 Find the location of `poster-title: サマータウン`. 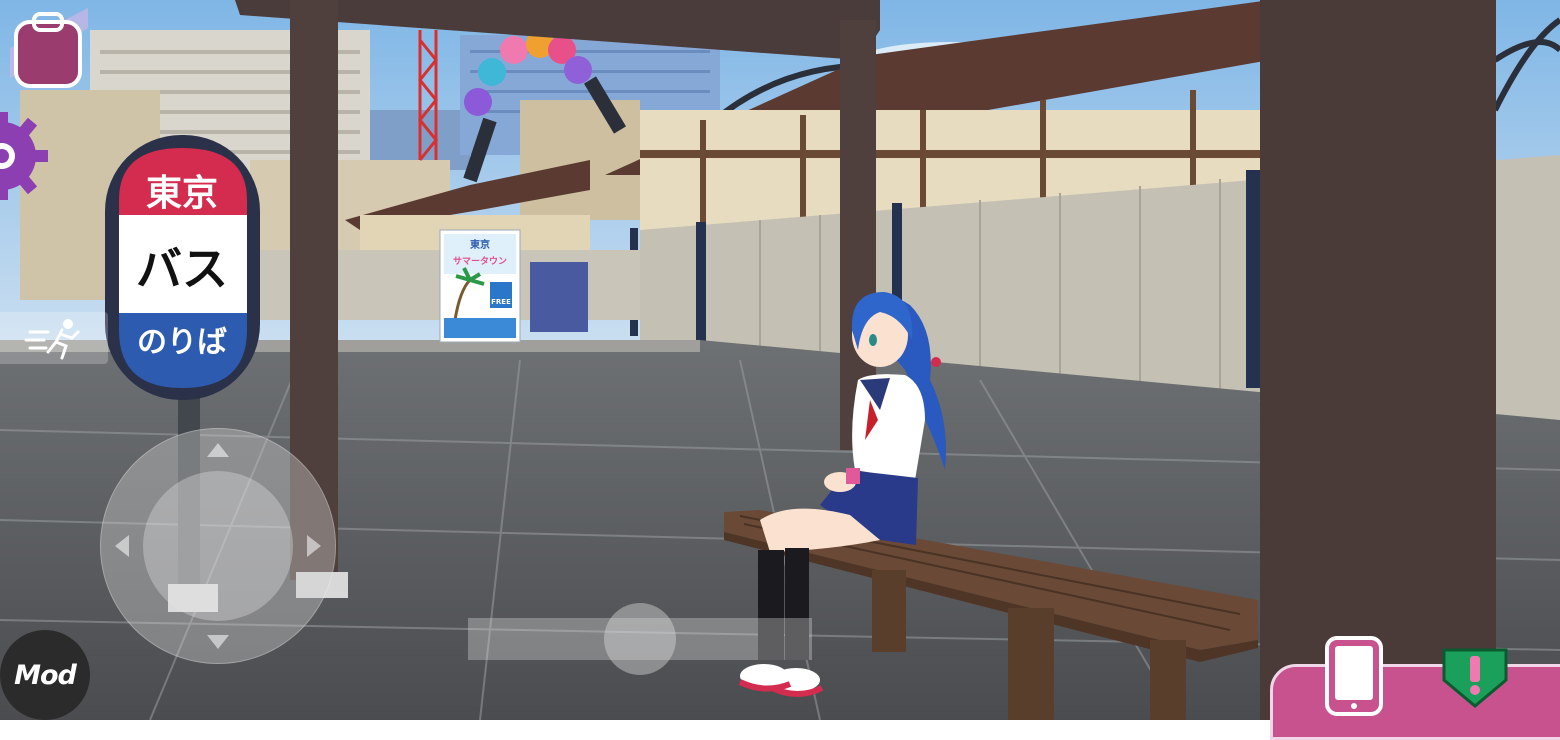

poster-title: サマータウン is located at coordinates (480, 261).